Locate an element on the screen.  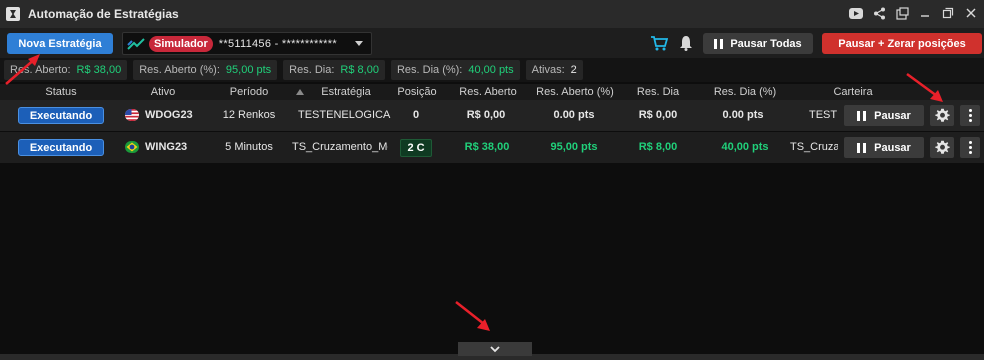
summary-day-result: Res. Dia: R$ 8,00 is located at coordinates (334, 70).